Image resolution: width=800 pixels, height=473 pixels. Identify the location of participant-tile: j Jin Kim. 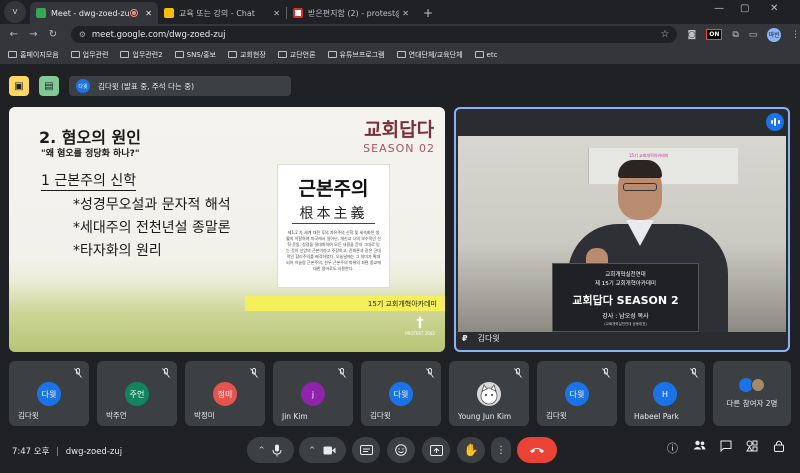
(313, 393).